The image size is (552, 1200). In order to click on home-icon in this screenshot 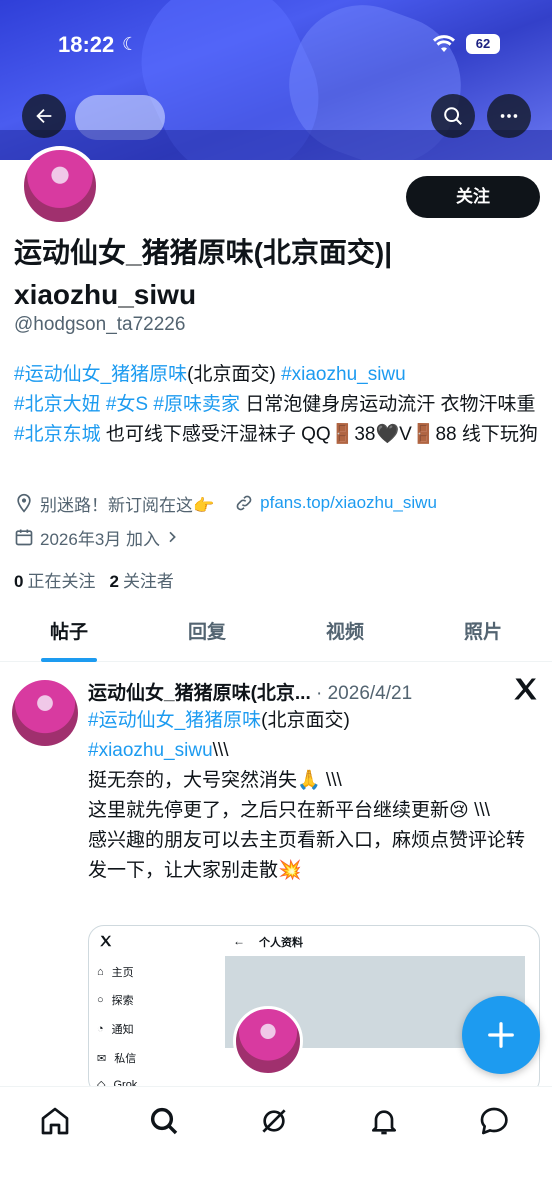, I will do `click(55, 1121)`.